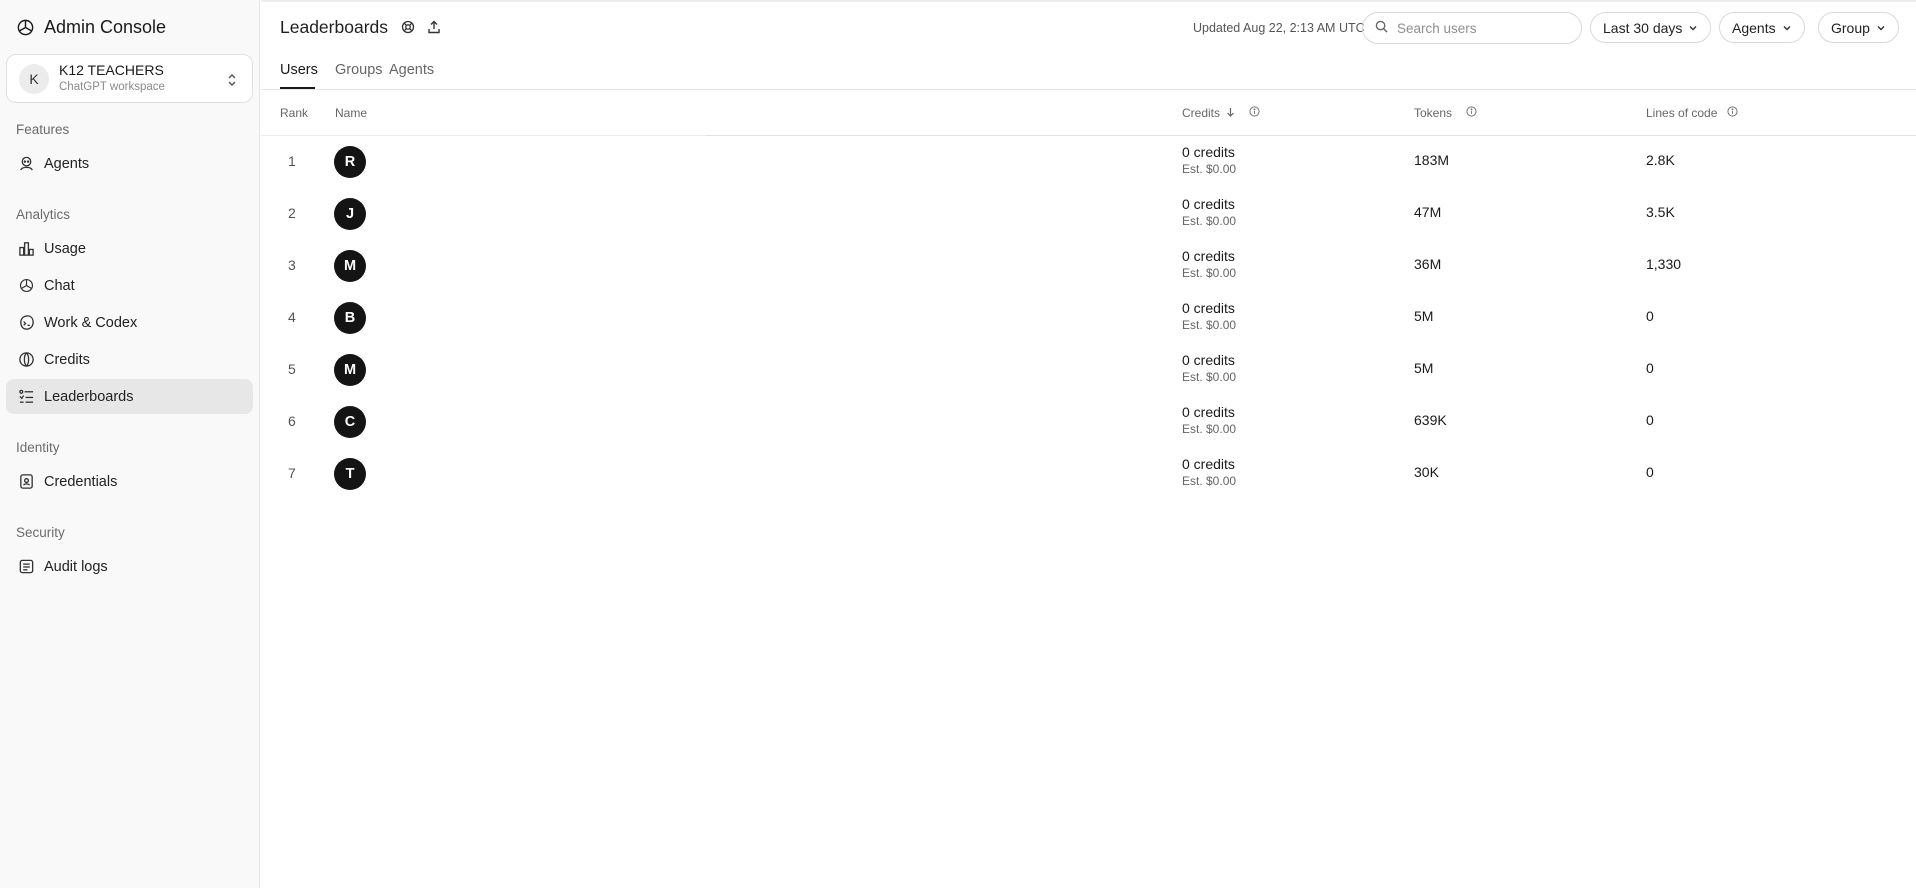  I want to click on table-row: 7 T 0 credits Est. $0.00 30K 0, so click(1088, 474).